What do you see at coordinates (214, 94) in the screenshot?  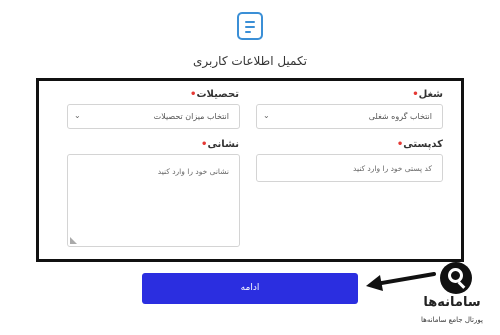 I see `education-label: تحصیلات•` at bounding box center [214, 94].